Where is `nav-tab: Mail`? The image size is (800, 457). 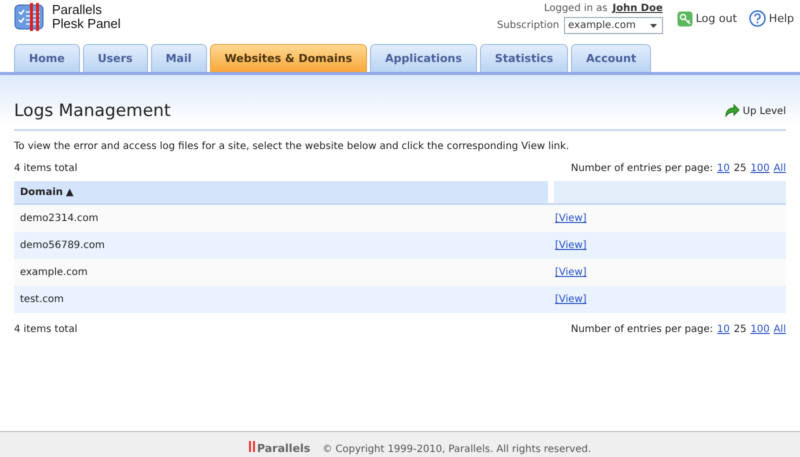
nav-tab: Mail is located at coordinates (178, 58).